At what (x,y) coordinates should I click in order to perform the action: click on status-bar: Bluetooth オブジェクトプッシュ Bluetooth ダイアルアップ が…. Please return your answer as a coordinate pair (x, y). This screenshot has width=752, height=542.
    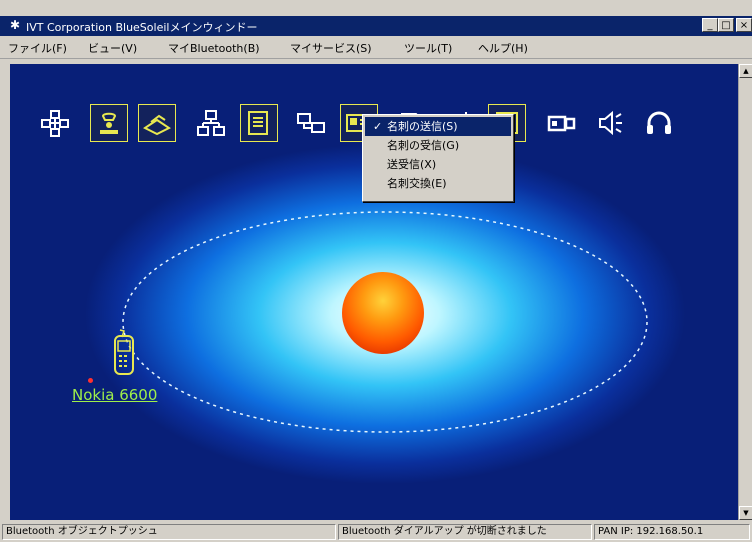
    Looking at the image, I should click on (376, 531).